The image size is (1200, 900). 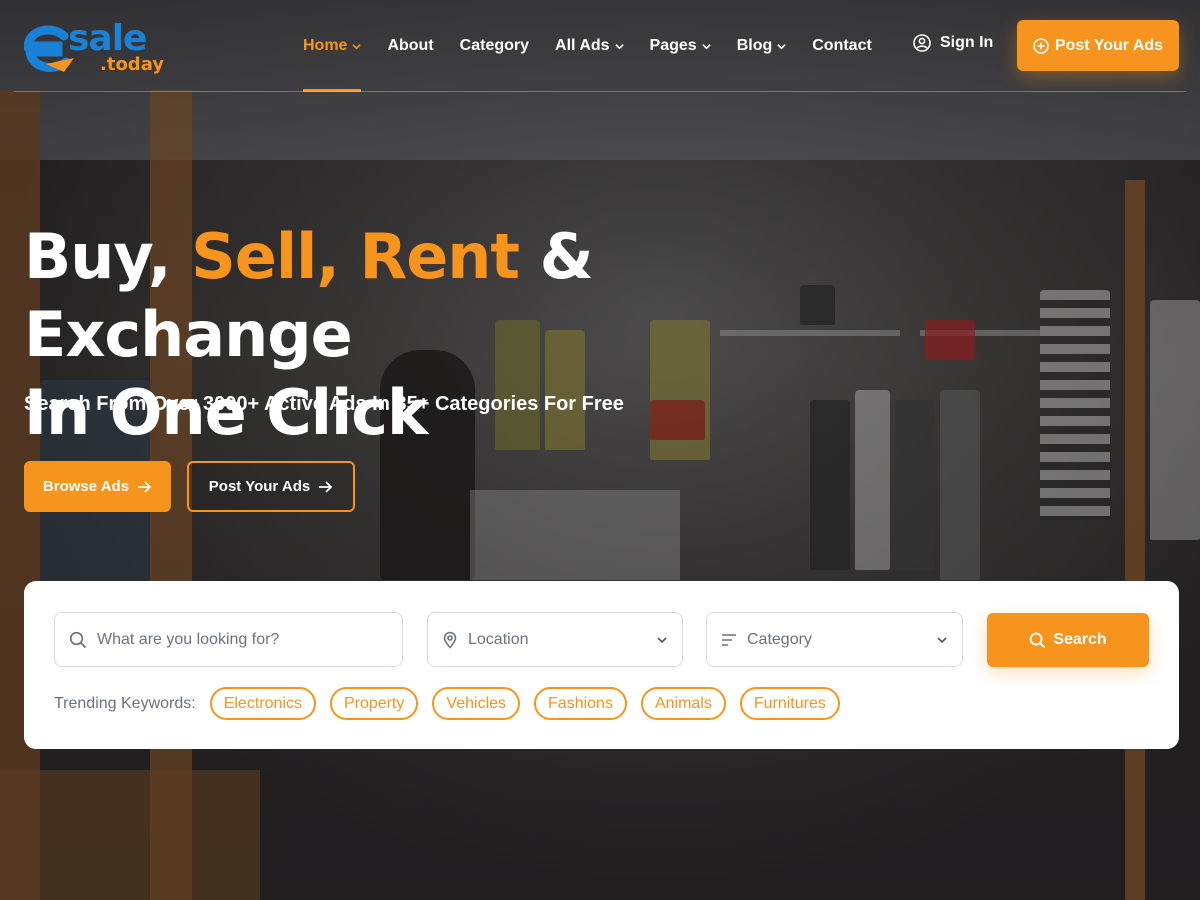 I want to click on trending-chip: Furnitures, so click(x=789, y=703).